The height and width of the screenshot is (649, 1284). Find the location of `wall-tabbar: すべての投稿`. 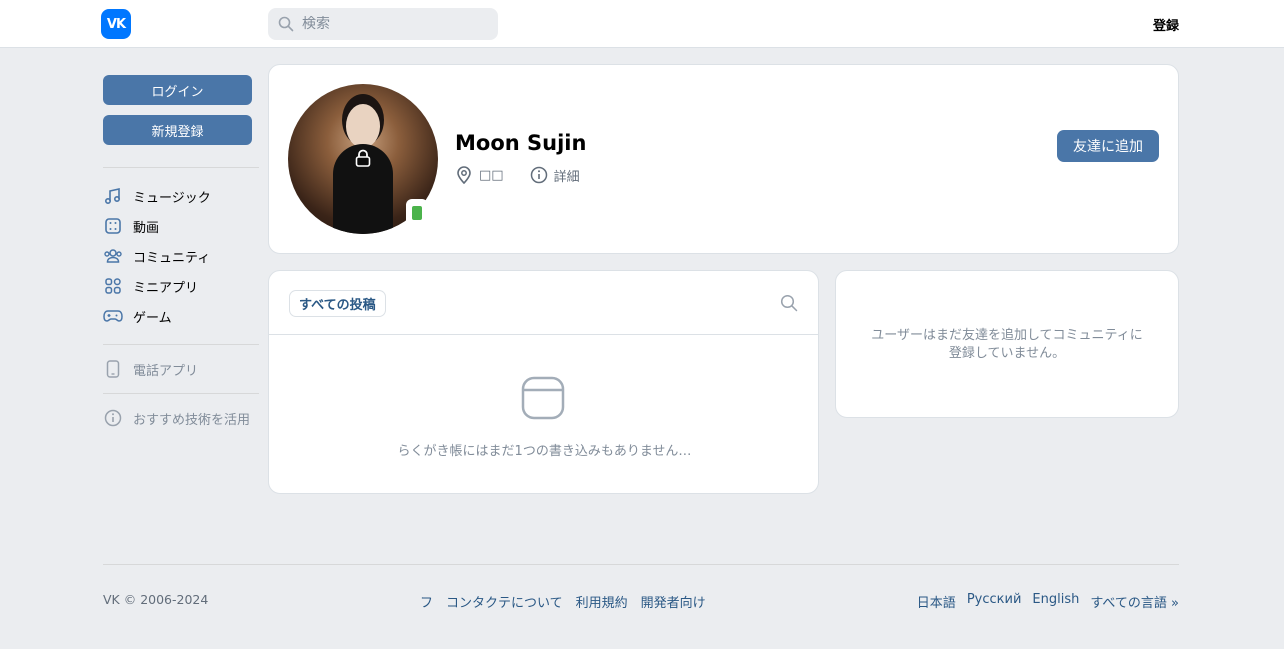

wall-tabbar: すべての投稿 is located at coordinates (543, 303).